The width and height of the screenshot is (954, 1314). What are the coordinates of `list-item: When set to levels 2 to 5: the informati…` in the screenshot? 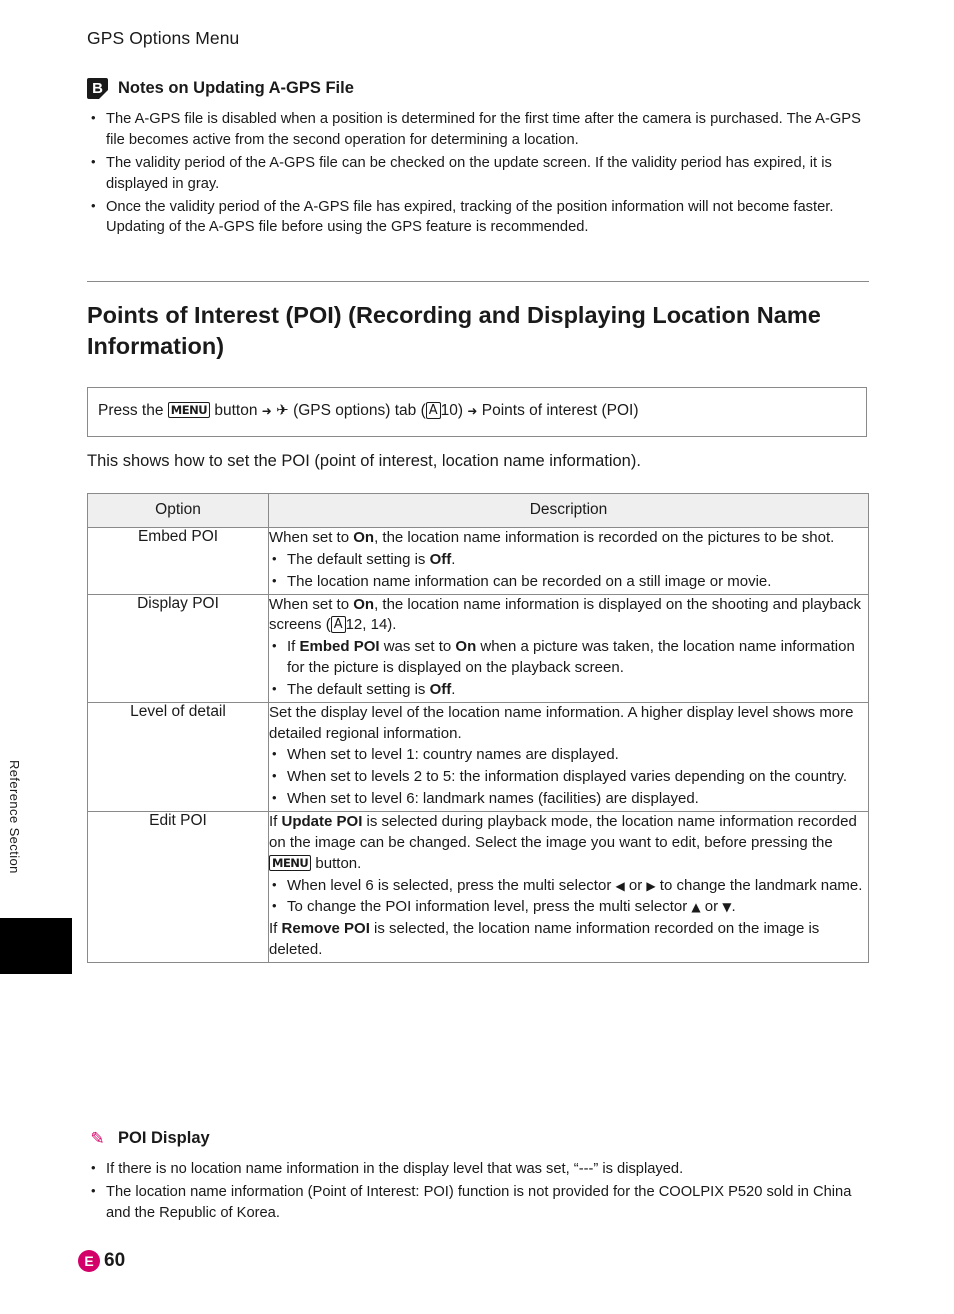 It's located at (568, 777).